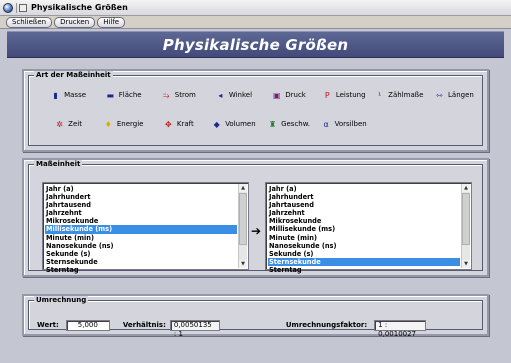  What do you see at coordinates (194, 328) in the screenshot?
I see `ratio-field: 0,0050135 : 1` at bounding box center [194, 328].